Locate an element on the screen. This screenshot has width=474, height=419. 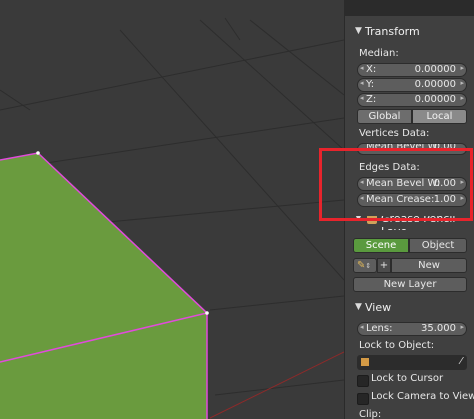
median-z-field: ◂ Z: 0.00000 ▸ is located at coordinates (412, 100).